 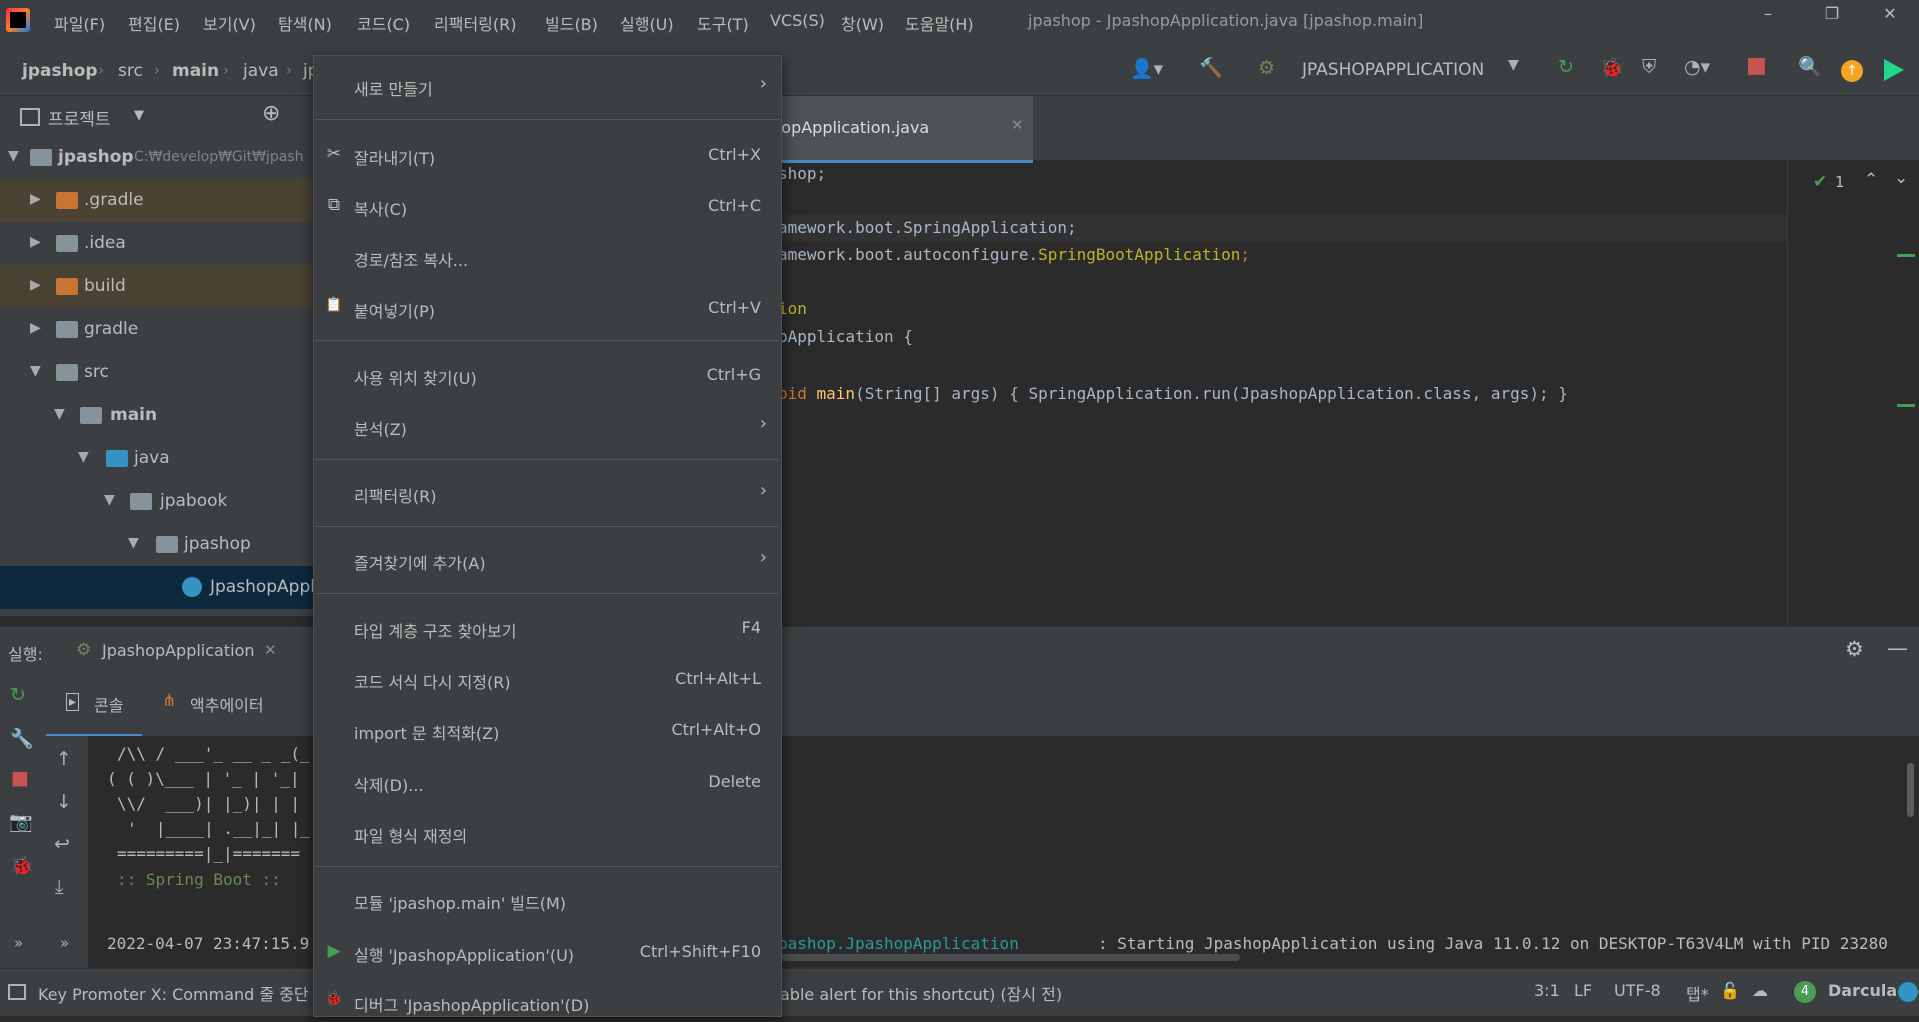 What do you see at coordinates (647, 23) in the screenshot?
I see `menu-run: 실행(U)` at bounding box center [647, 23].